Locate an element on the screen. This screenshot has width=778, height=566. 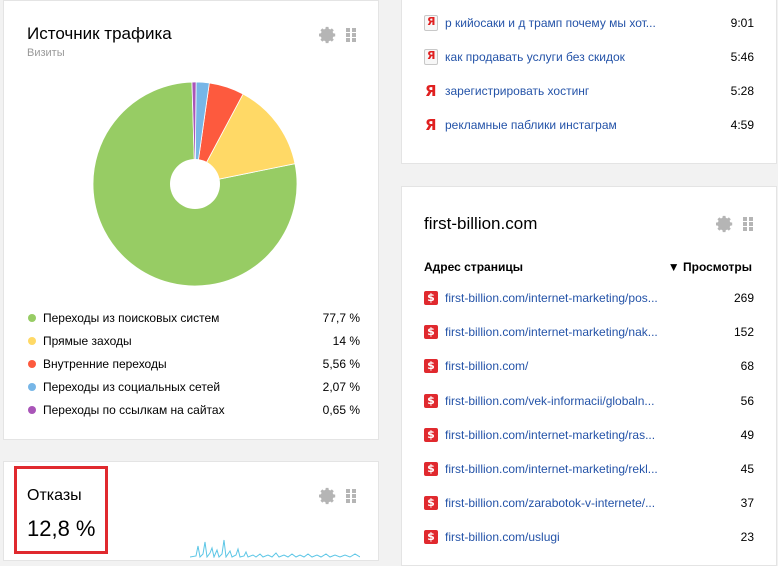
traffic-tools is located at coordinates (337, 35).